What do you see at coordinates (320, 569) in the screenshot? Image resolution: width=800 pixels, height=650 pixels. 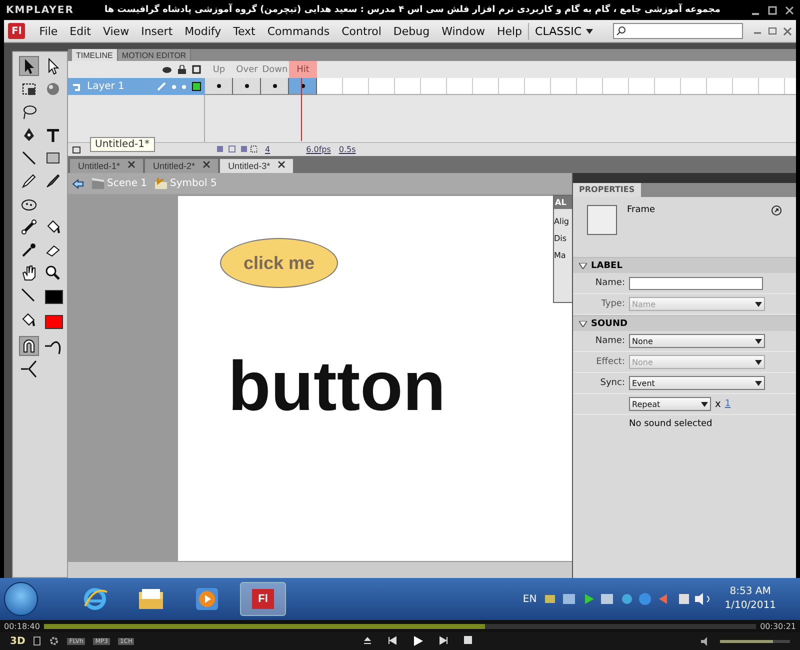 I see `horizontal-scrollbar` at bounding box center [320, 569].